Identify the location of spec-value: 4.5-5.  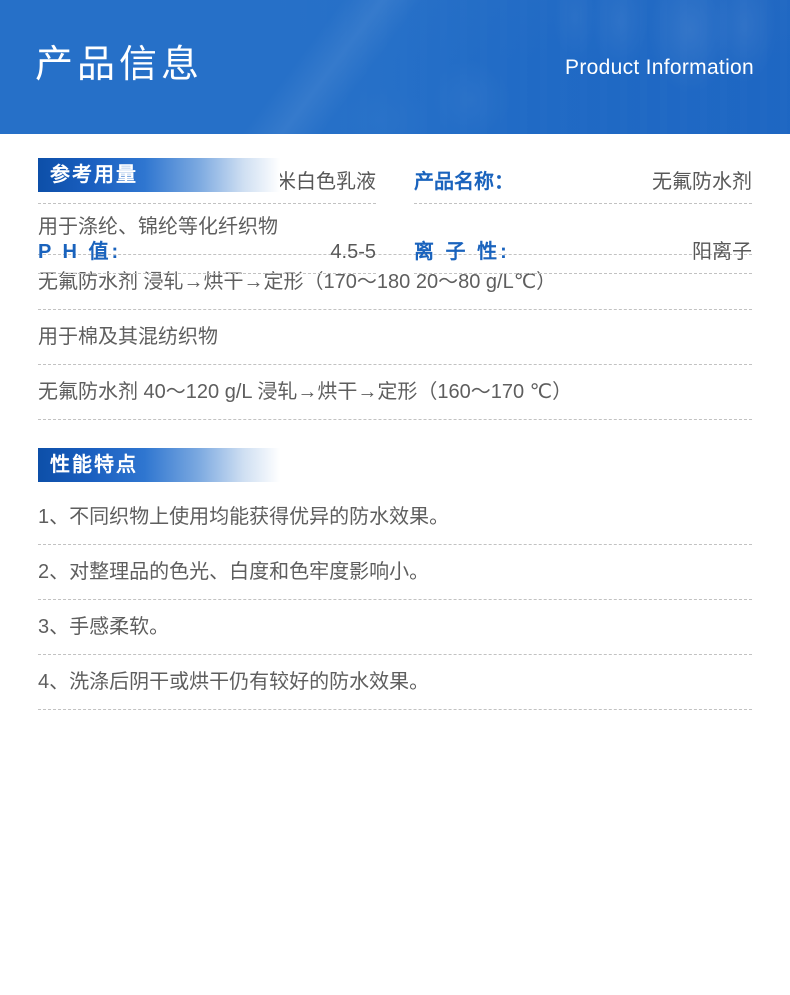
(353, 252).